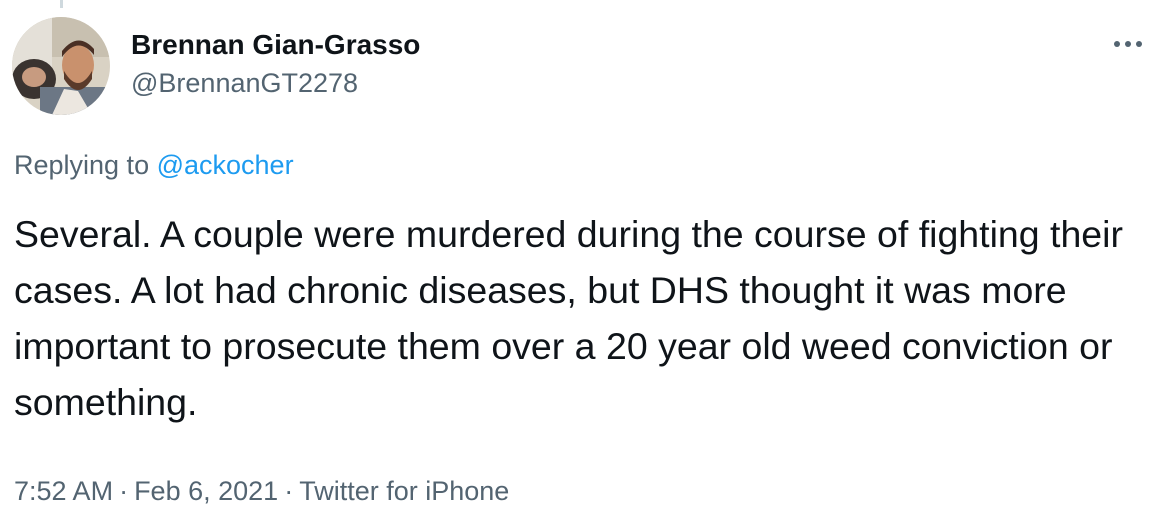 This screenshot has height=521, width=1172. I want to click on tweet-time-link: 7:52 AM, so click(63, 491).